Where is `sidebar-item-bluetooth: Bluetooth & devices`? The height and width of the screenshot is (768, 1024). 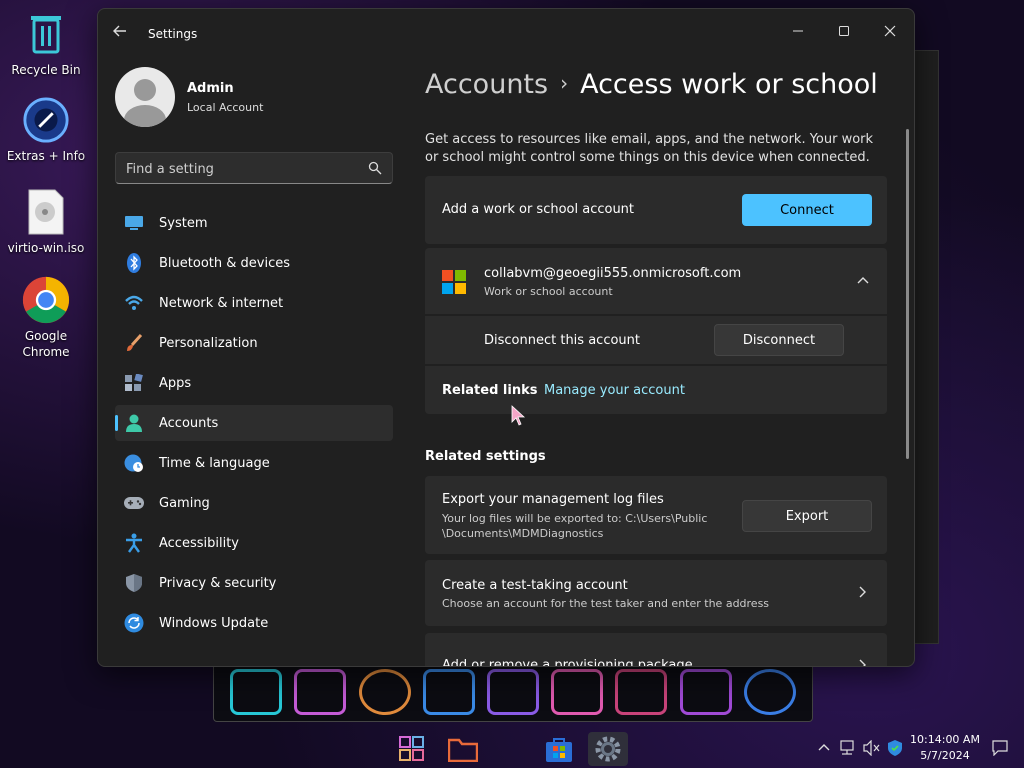 sidebar-item-bluetooth: Bluetooth & devices is located at coordinates (254, 263).